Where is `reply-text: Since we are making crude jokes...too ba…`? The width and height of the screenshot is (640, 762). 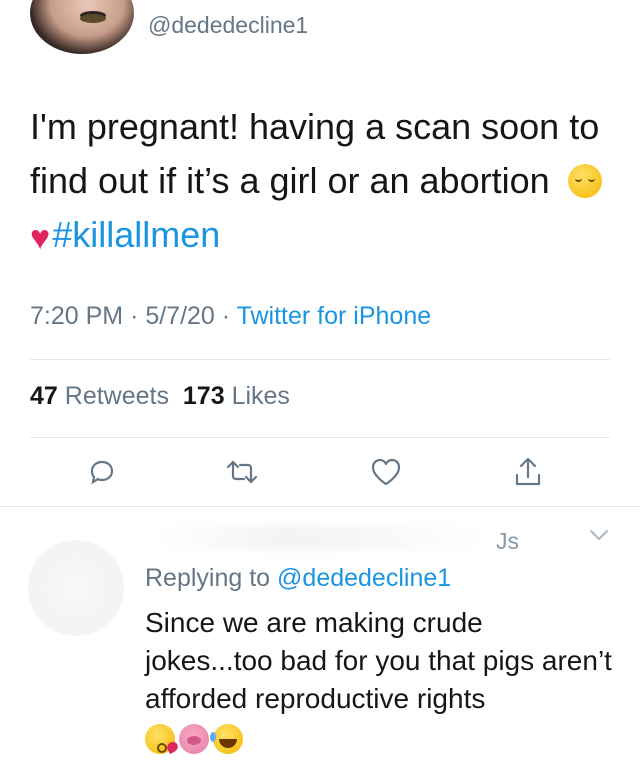 reply-text: Since we are making crude jokes...too ba… is located at coordinates (378, 660).